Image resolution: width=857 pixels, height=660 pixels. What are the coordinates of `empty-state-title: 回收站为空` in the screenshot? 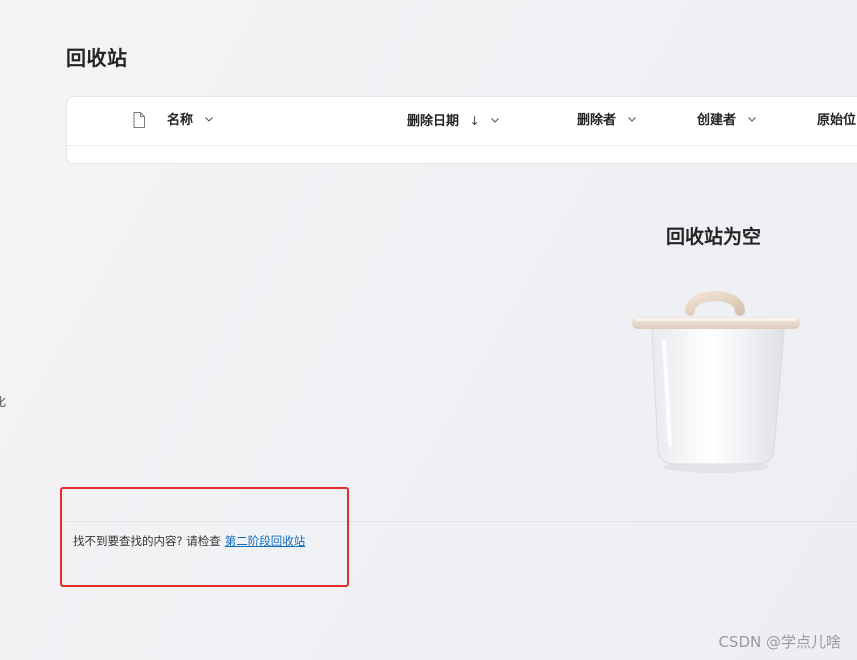 It's located at (714, 237).